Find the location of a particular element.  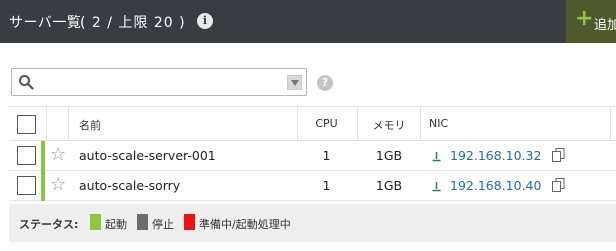

dropdown-arrow-icon is located at coordinates (294, 82).